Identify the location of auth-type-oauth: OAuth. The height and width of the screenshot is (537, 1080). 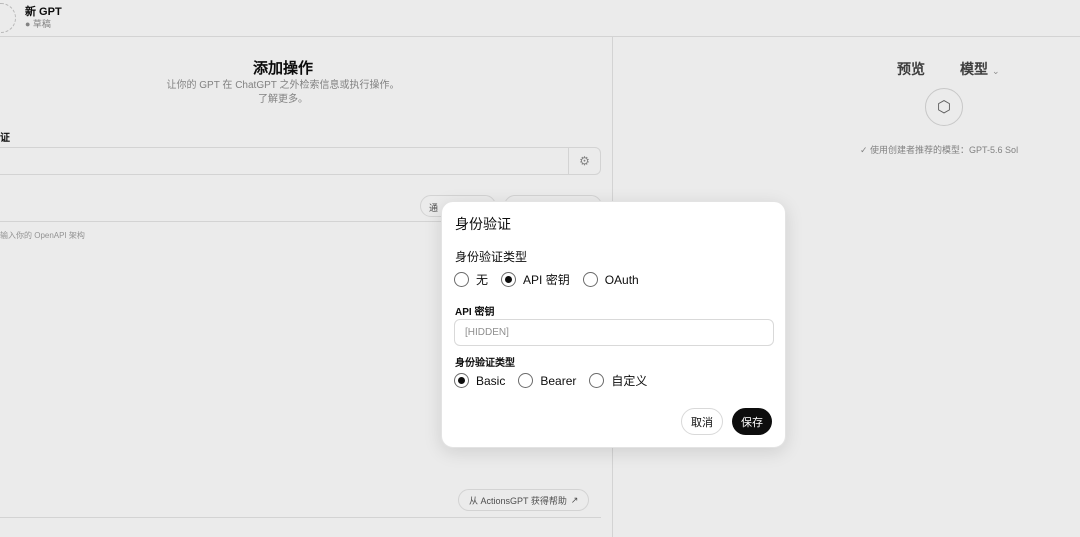
(610, 279).